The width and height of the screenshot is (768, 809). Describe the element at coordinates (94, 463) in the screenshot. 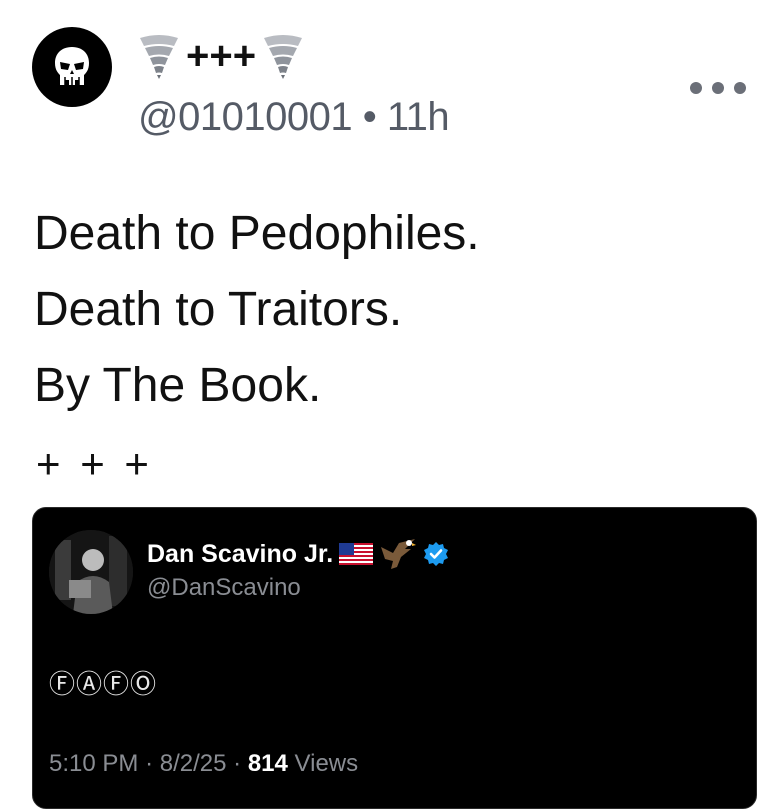

I see `post-footer-crosses: + + +` at that location.